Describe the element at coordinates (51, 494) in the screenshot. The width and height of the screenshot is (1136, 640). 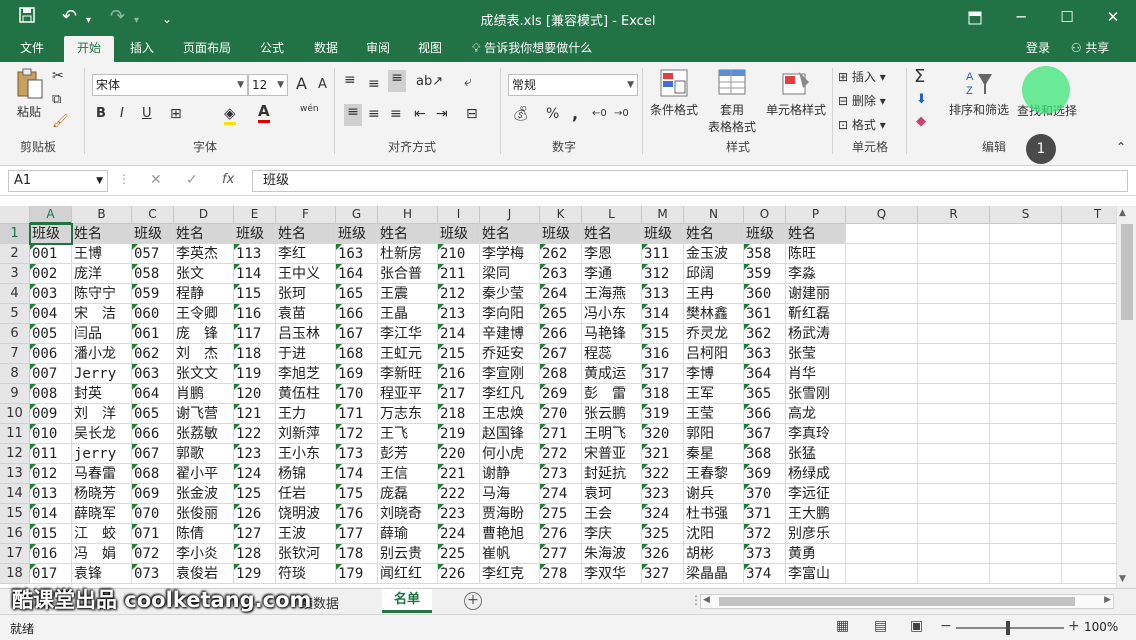
I see `cell-a14: 013` at that location.